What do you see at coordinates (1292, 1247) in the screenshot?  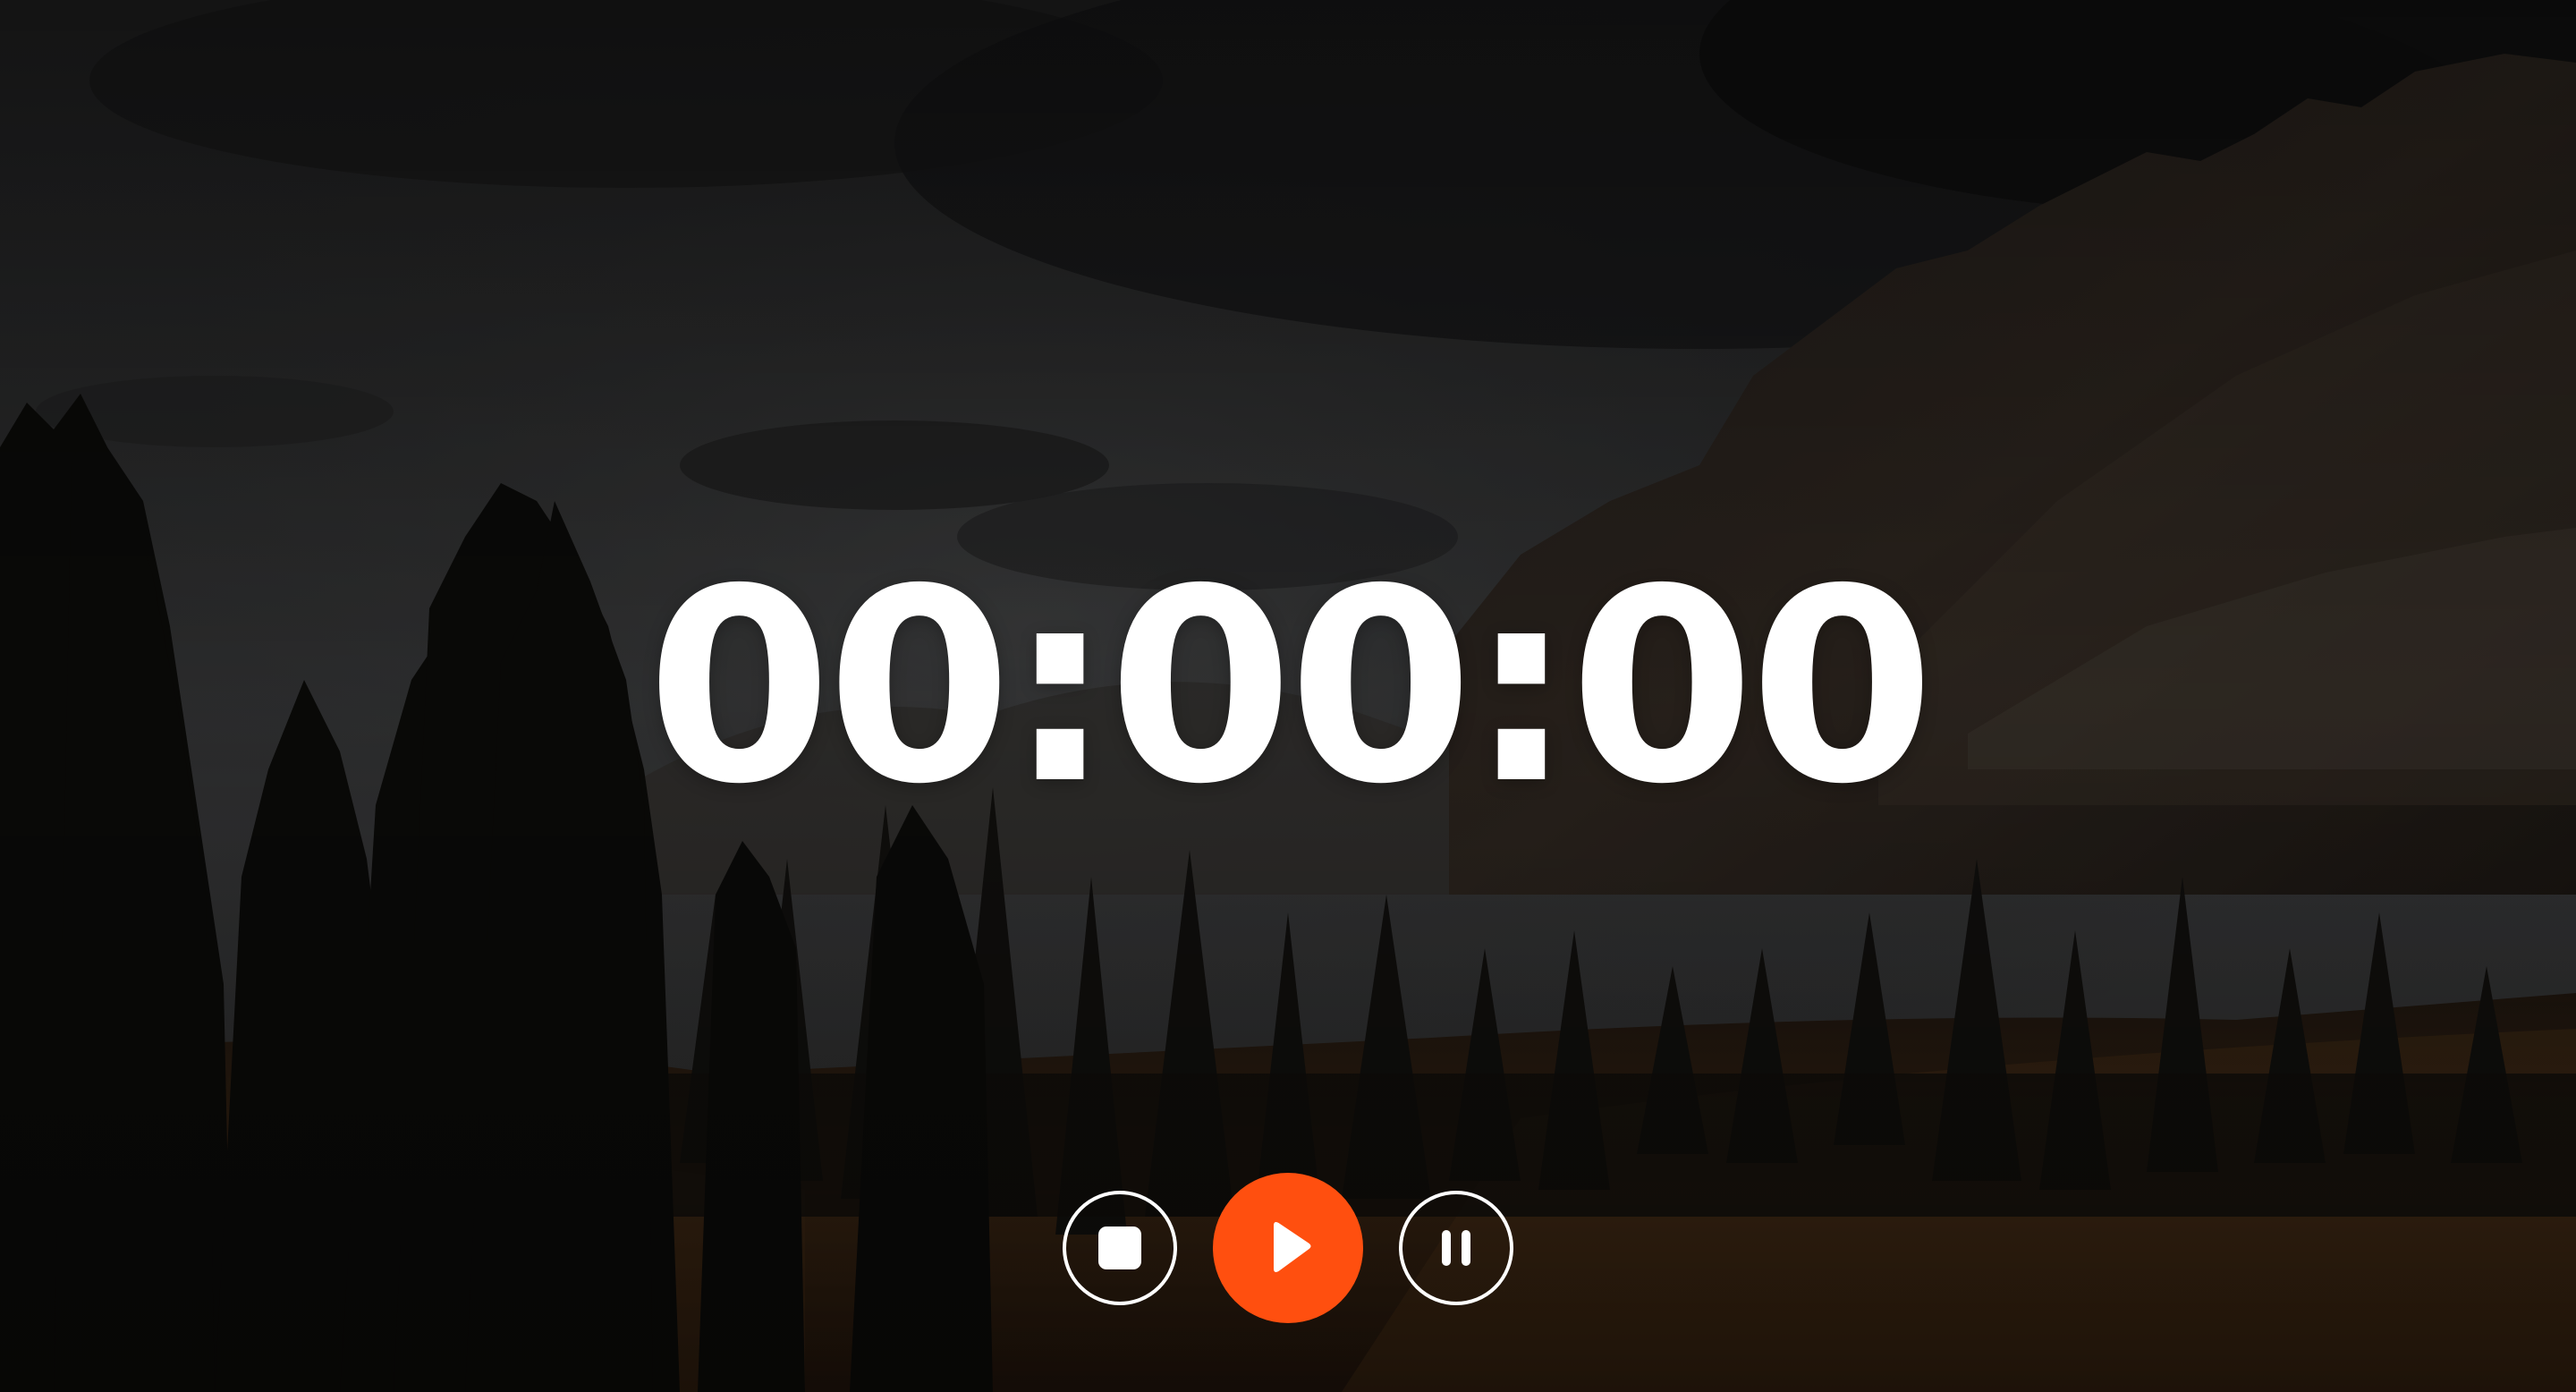 I see `play-icon` at bounding box center [1292, 1247].